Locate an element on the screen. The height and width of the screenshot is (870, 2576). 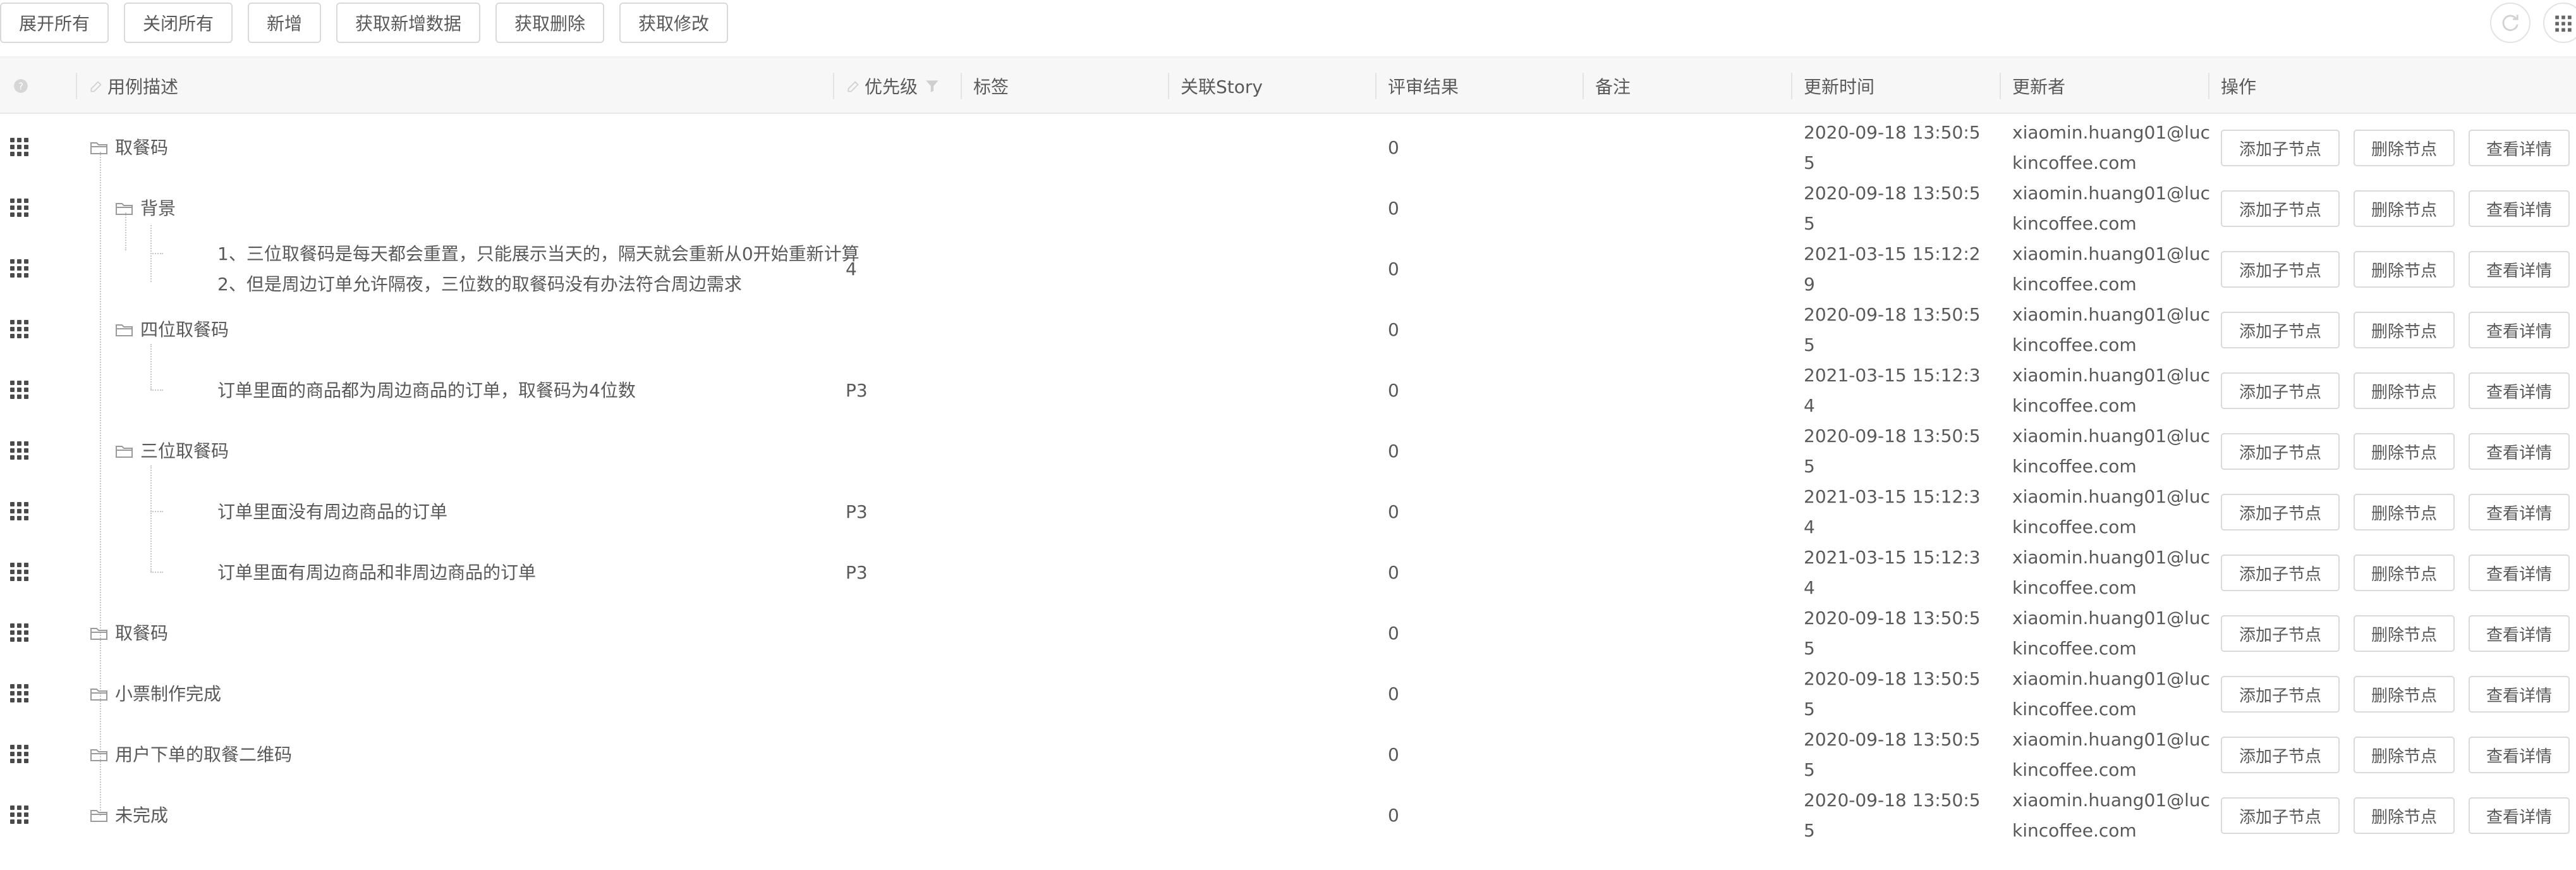
get-new-data-button: 获取新增数据 is located at coordinates (408, 23).